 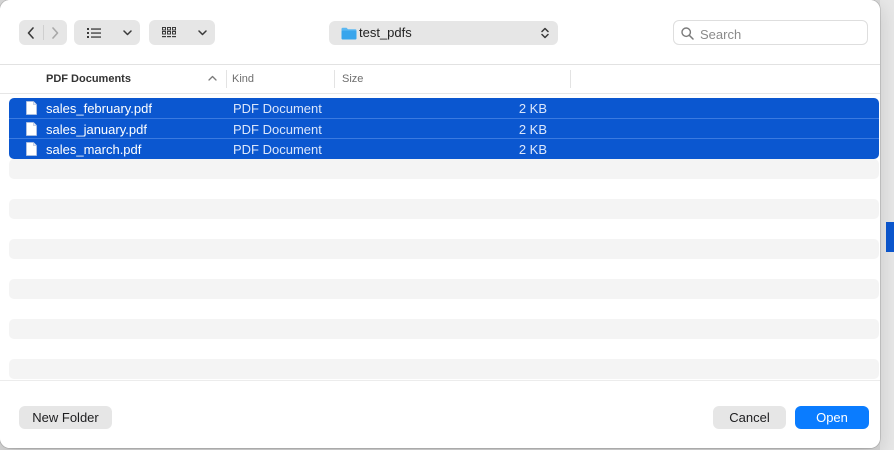 I want to click on chevron-right-icon, so click(x=55, y=32).